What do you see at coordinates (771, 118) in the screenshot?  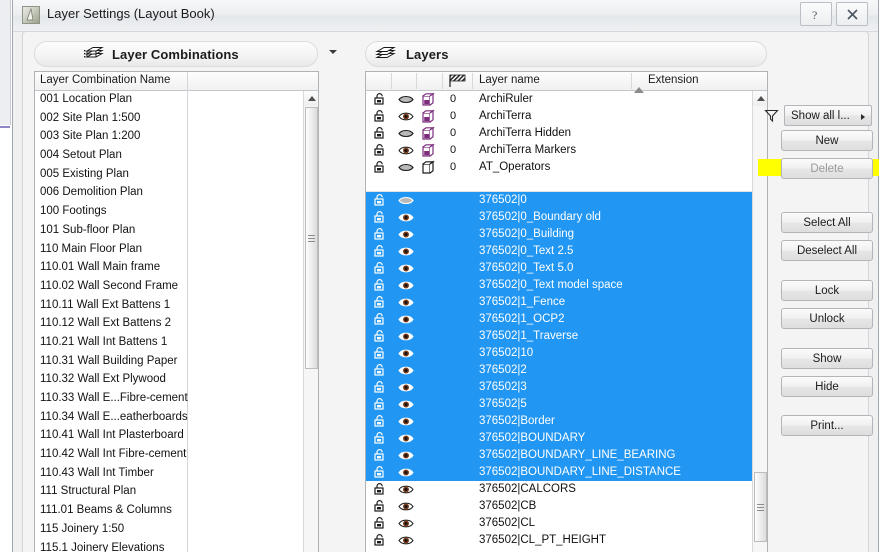 I see `filter-icon` at bounding box center [771, 118].